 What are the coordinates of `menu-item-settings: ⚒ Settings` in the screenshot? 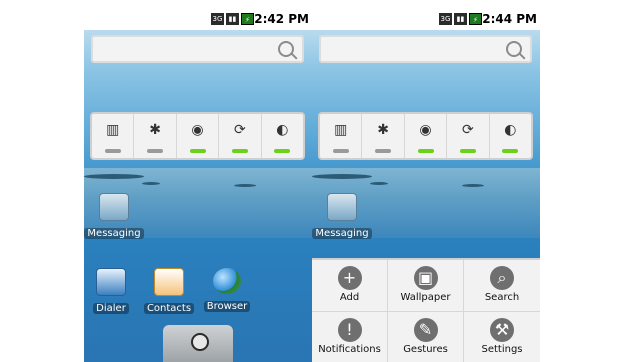 It's located at (502, 337).